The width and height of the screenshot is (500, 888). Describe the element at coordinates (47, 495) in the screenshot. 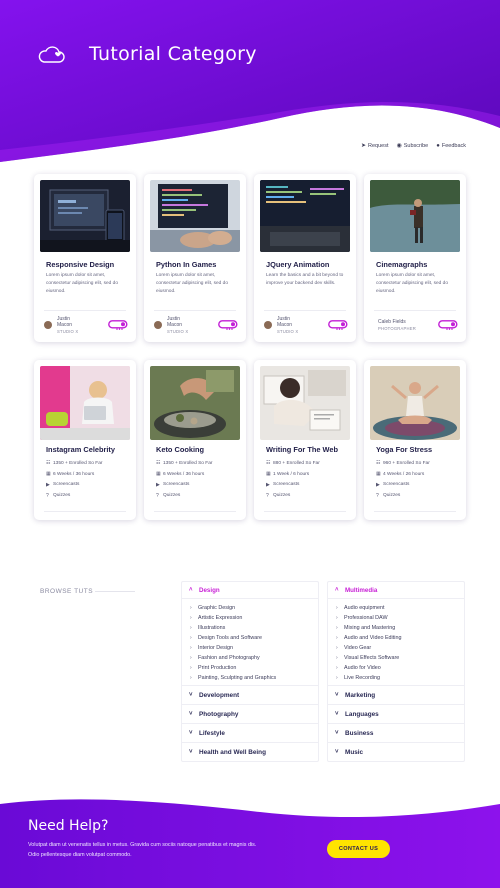

I see `question-icon: ?` at that location.